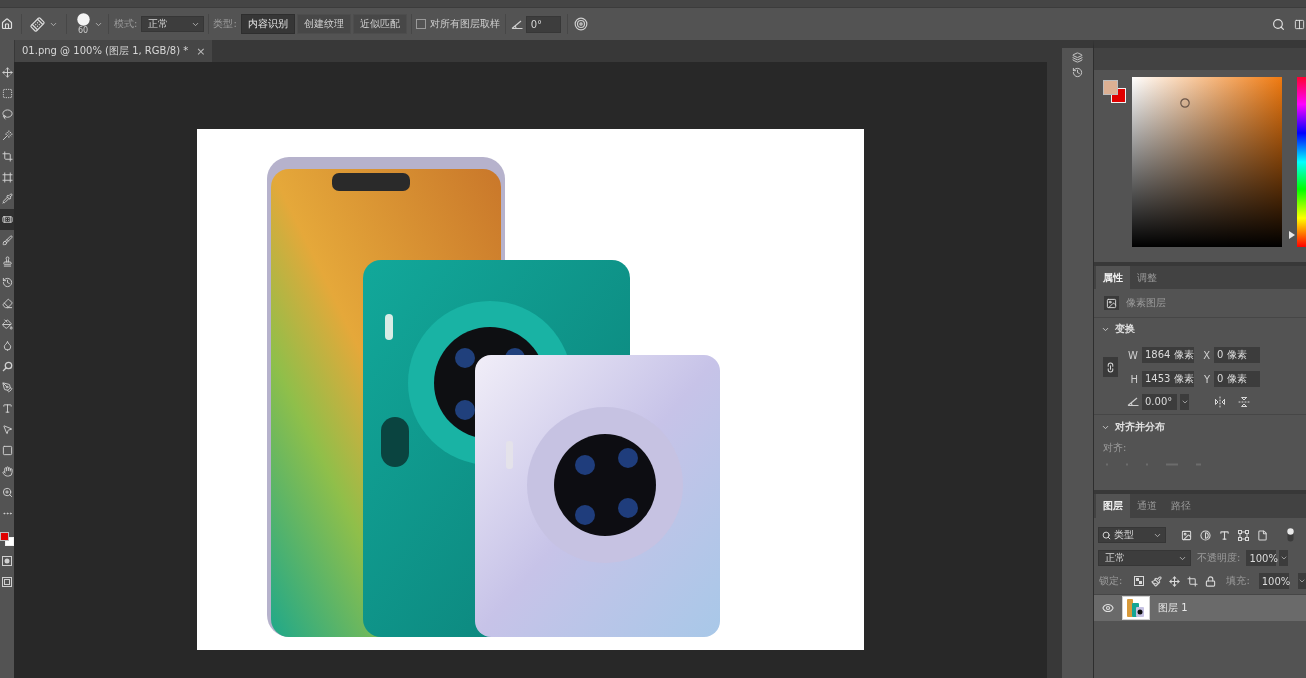 Image resolution: width=1306 pixels, height=678 pixels. What do you see at coordinates (1238, 581) in the screenshot?
I see `fill-label: 填充:` at bounding box center [1238, 581].